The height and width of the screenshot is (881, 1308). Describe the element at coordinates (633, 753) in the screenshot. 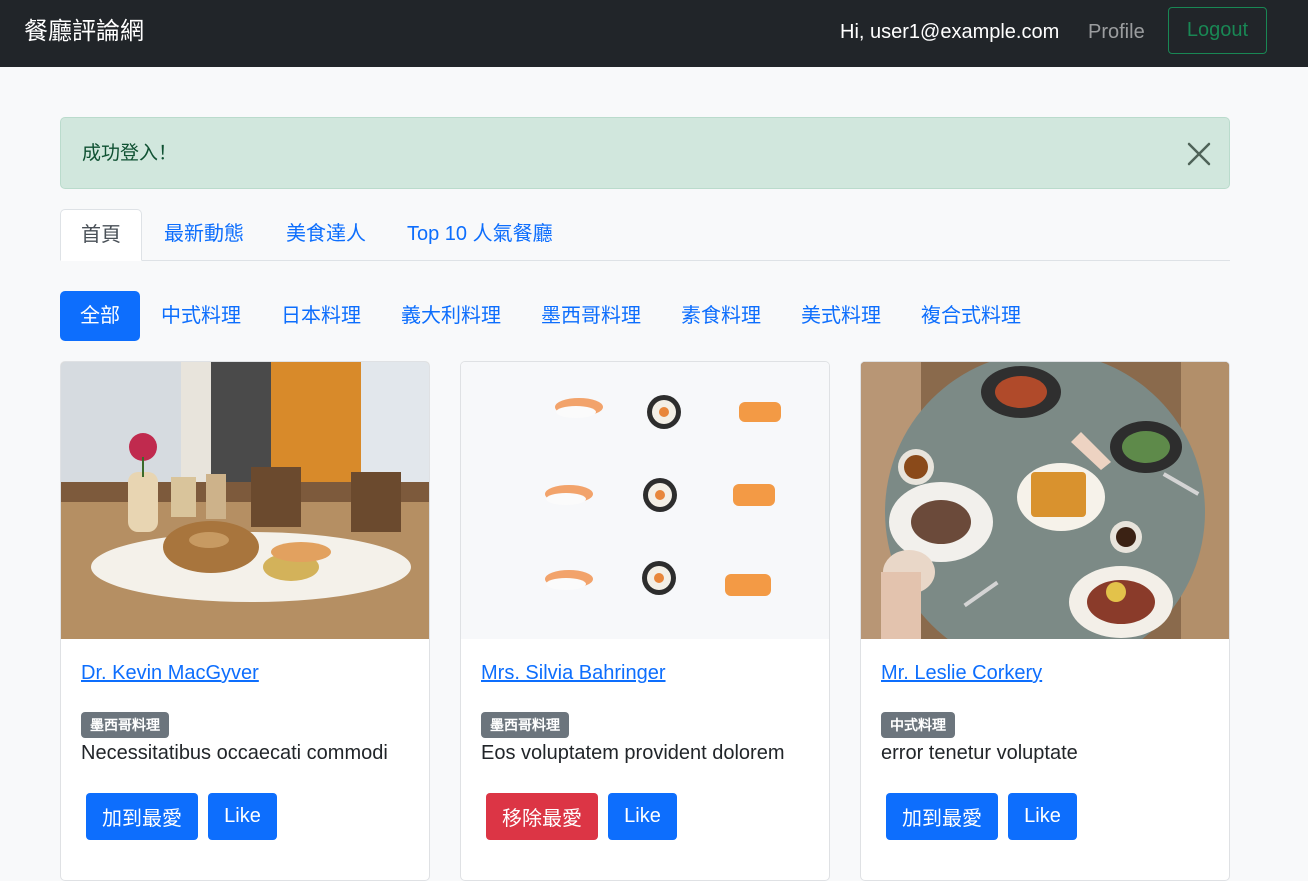

I see `restaurant-description: Eos voluptatem provident dolorem` at that location.